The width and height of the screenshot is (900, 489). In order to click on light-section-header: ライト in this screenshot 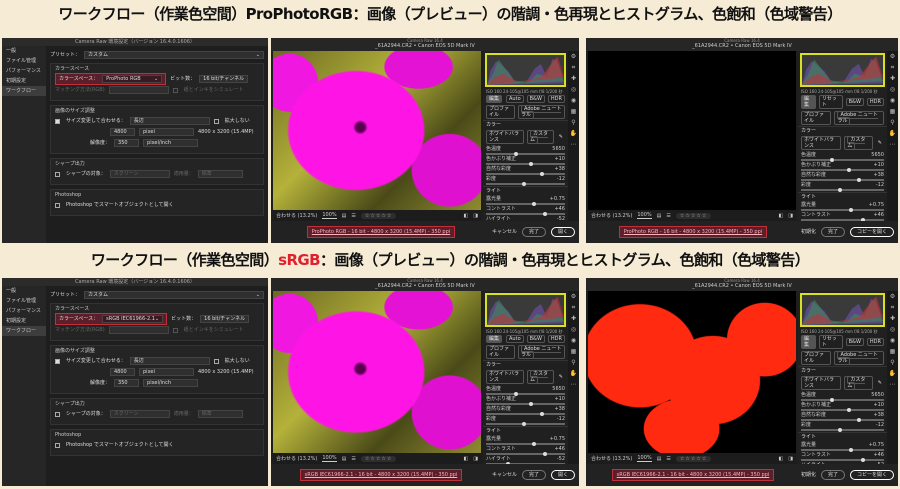, I will do `click(525, 430)`.